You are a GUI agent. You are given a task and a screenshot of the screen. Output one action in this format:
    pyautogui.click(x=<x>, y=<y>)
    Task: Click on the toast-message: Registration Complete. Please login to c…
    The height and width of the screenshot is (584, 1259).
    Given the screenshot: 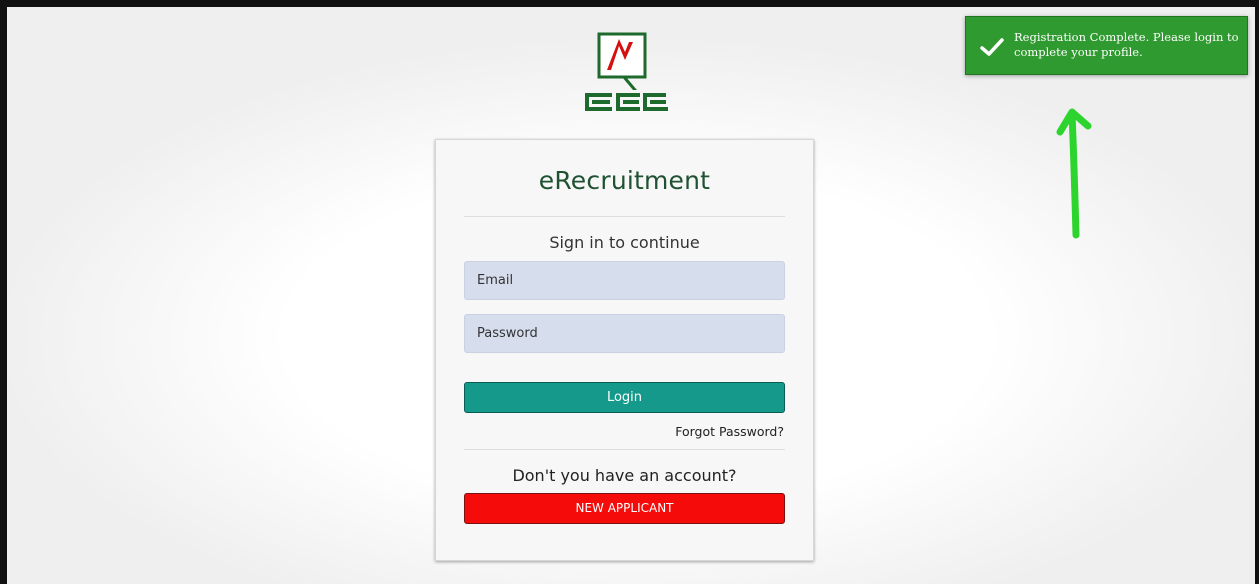 What is the action you would take?
    pyautogui.click(x=1126, y=44)
    